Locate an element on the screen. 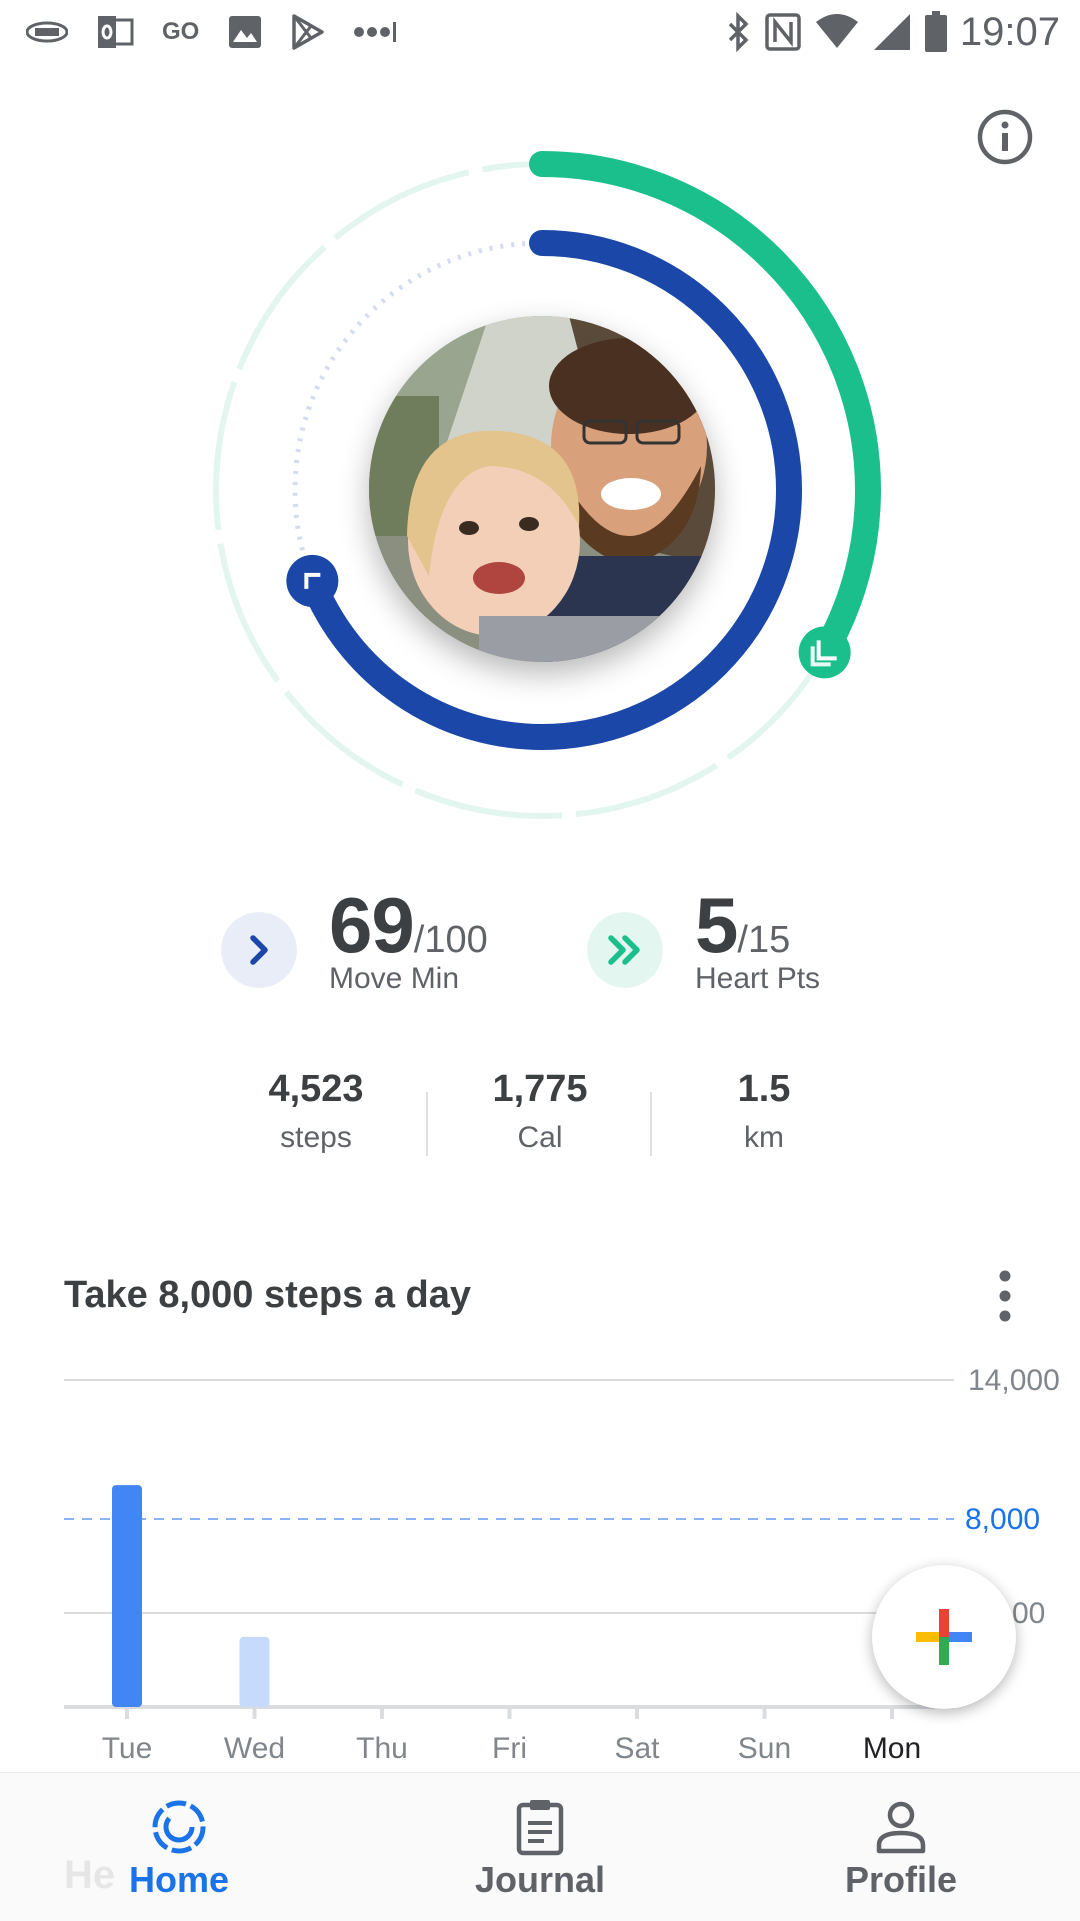 The width and height of the screenshot is (1080, 1921). bottom-navigation: He Home Journal Profile is located at coordinates (540, 1846).